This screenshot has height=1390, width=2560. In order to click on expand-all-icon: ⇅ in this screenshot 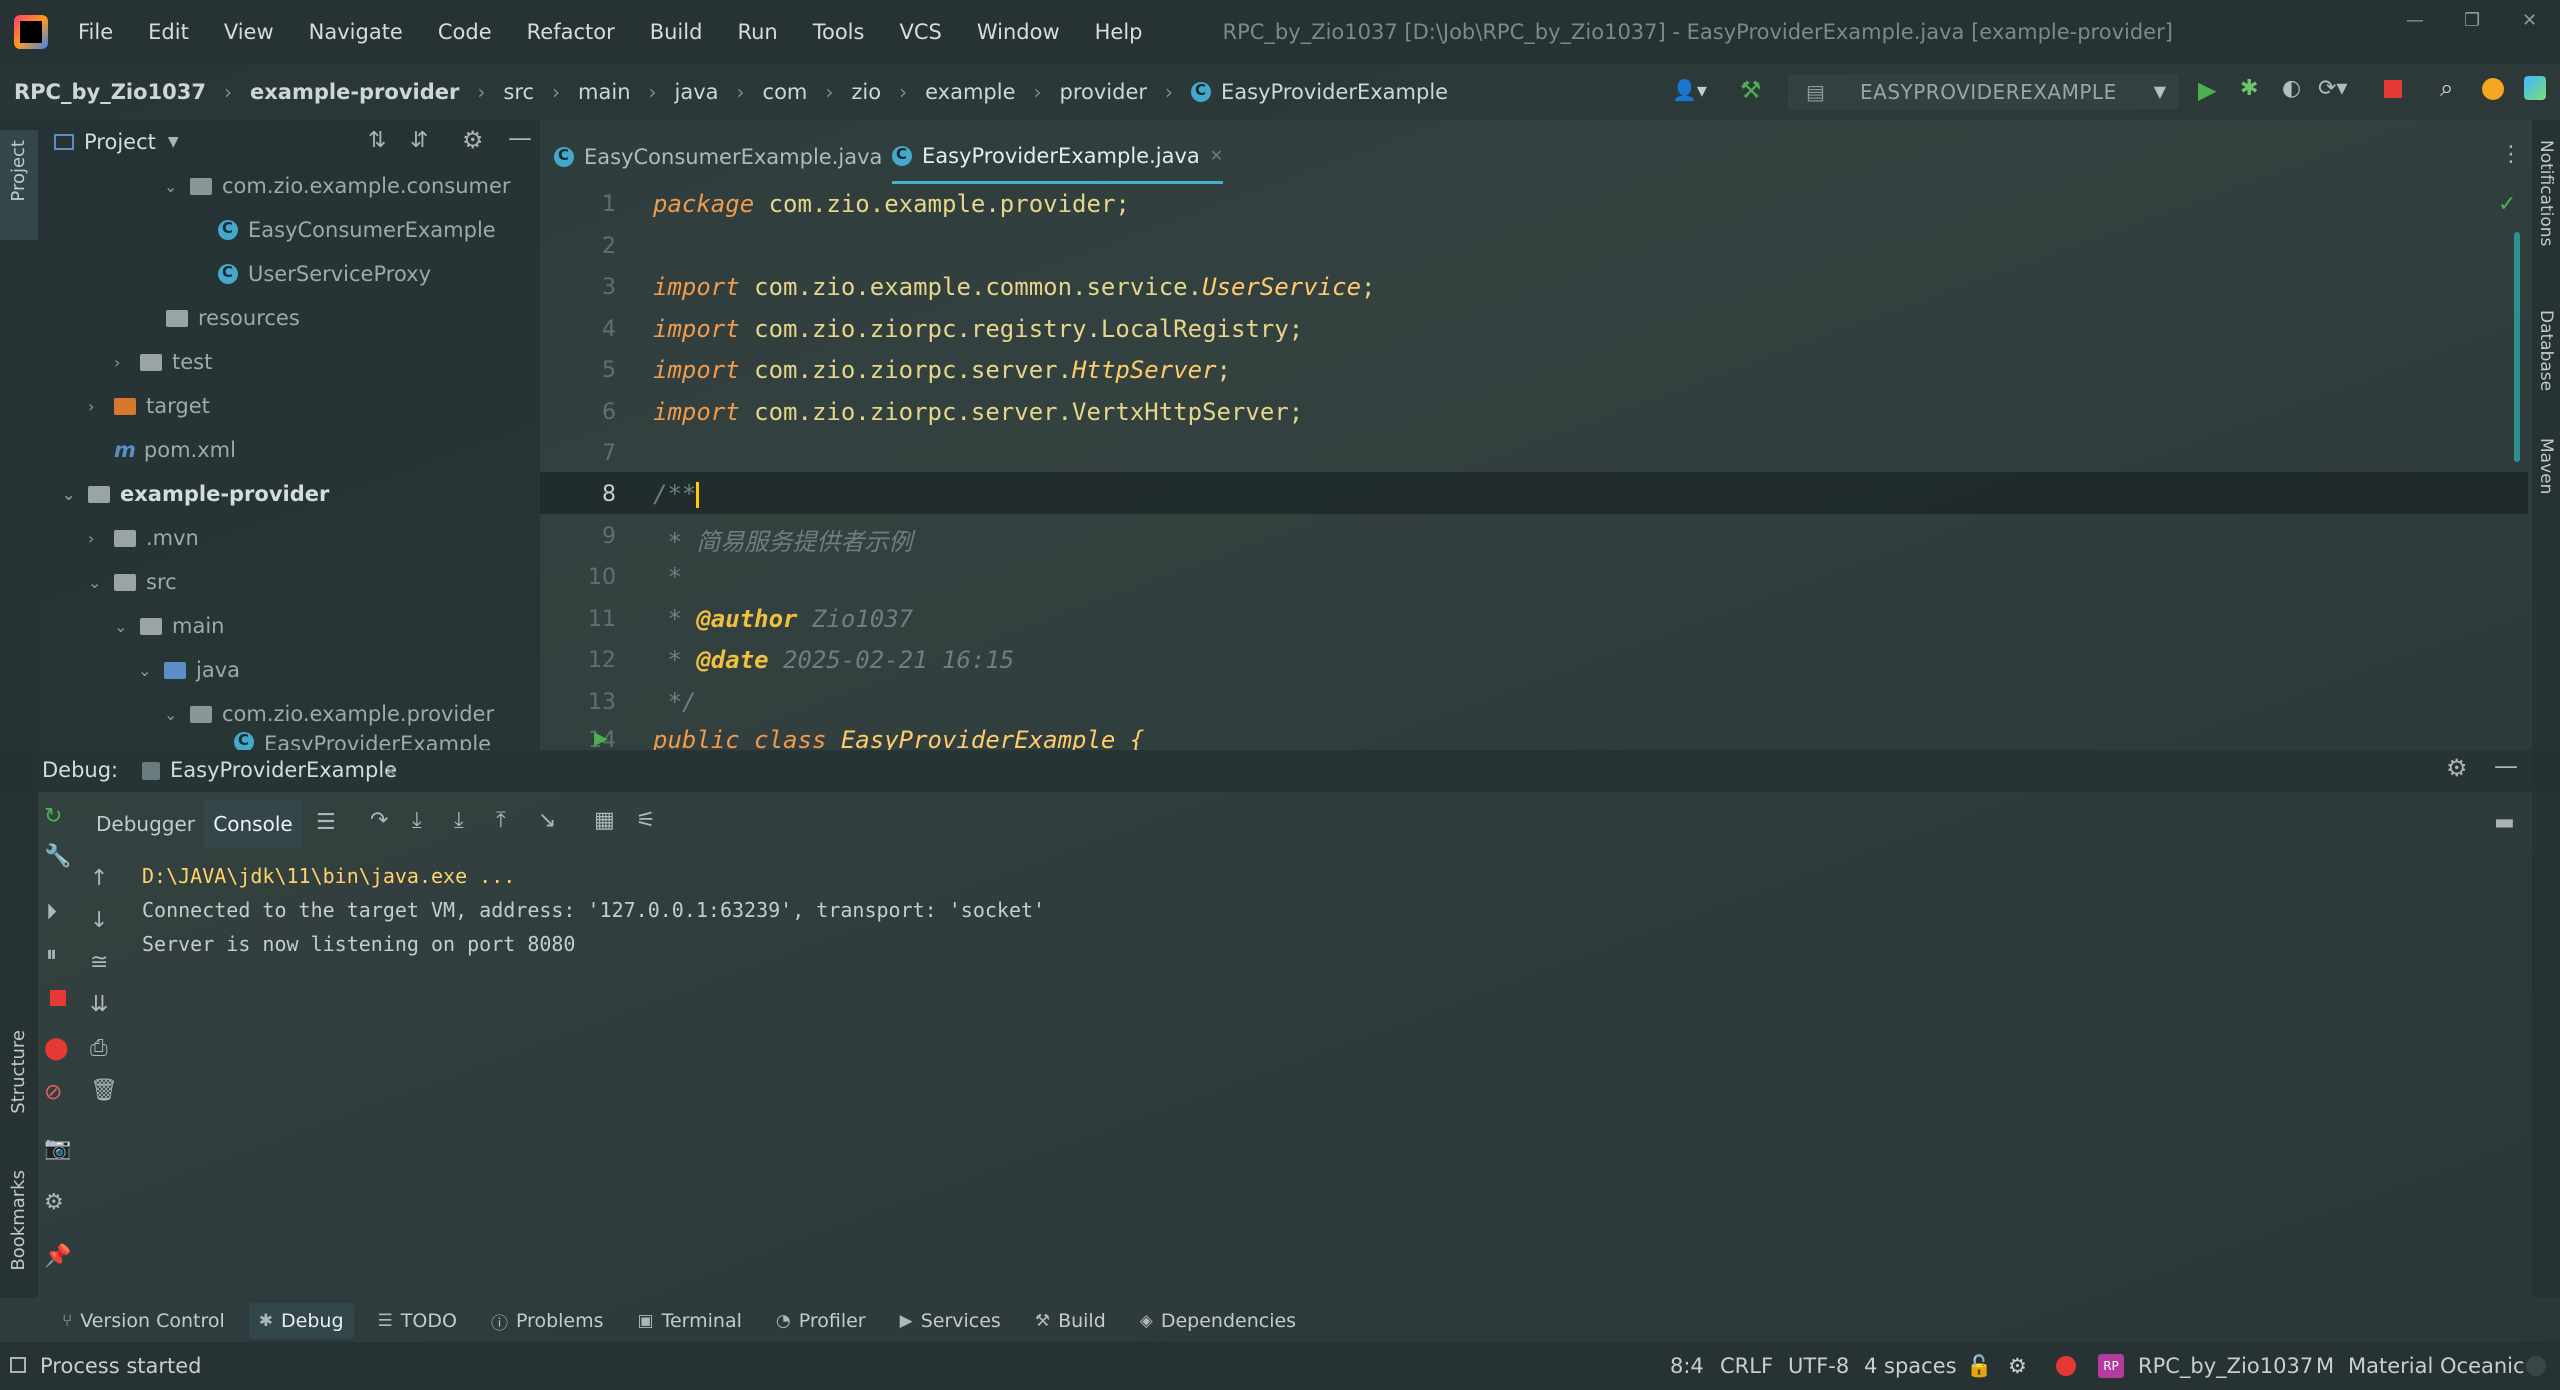, I will do `click(377, 140)`.